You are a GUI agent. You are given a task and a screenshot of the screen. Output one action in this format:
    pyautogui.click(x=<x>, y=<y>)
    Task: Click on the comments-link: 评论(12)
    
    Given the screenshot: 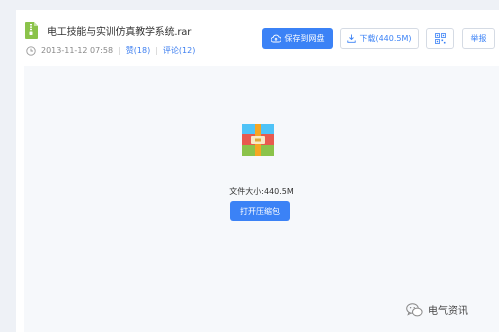 What is the action you would take?
    pyautogui.click(x=179, y=50)
    